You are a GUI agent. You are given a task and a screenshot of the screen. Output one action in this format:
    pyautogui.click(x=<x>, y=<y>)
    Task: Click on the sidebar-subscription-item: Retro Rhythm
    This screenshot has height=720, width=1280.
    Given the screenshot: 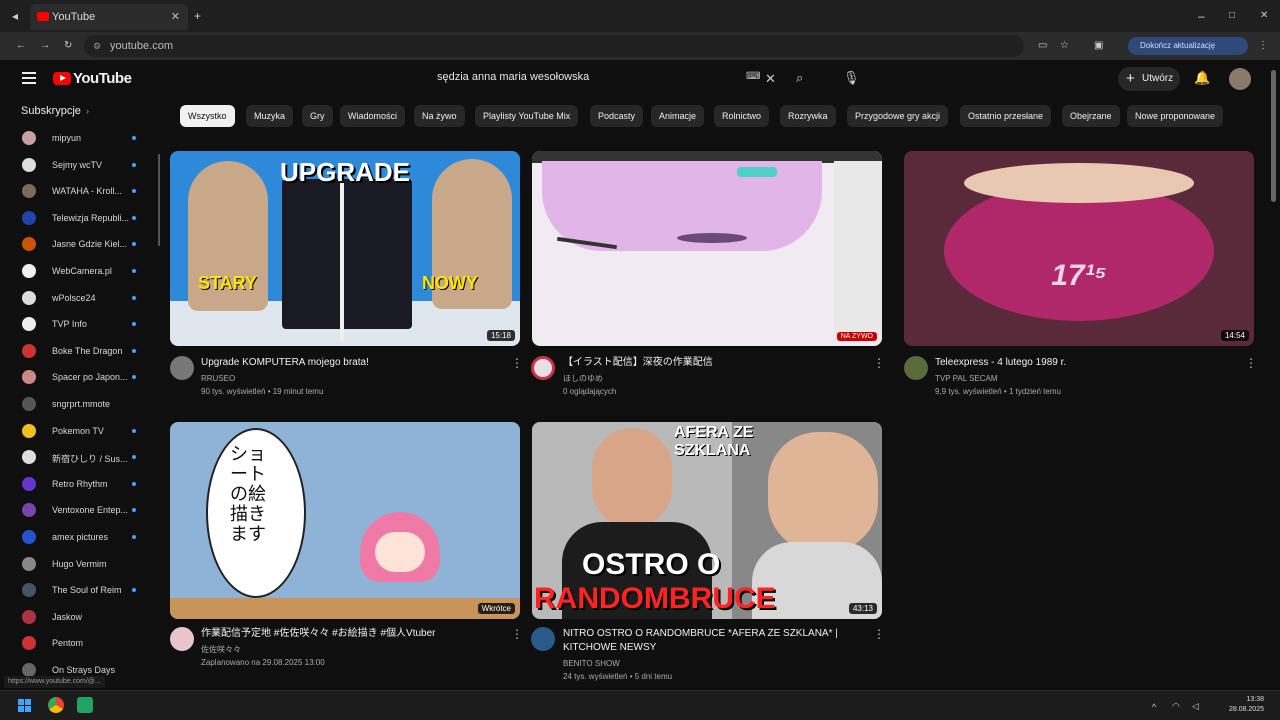 What is the action you would take?
    pyautogui.click(x=75, y=484)
    